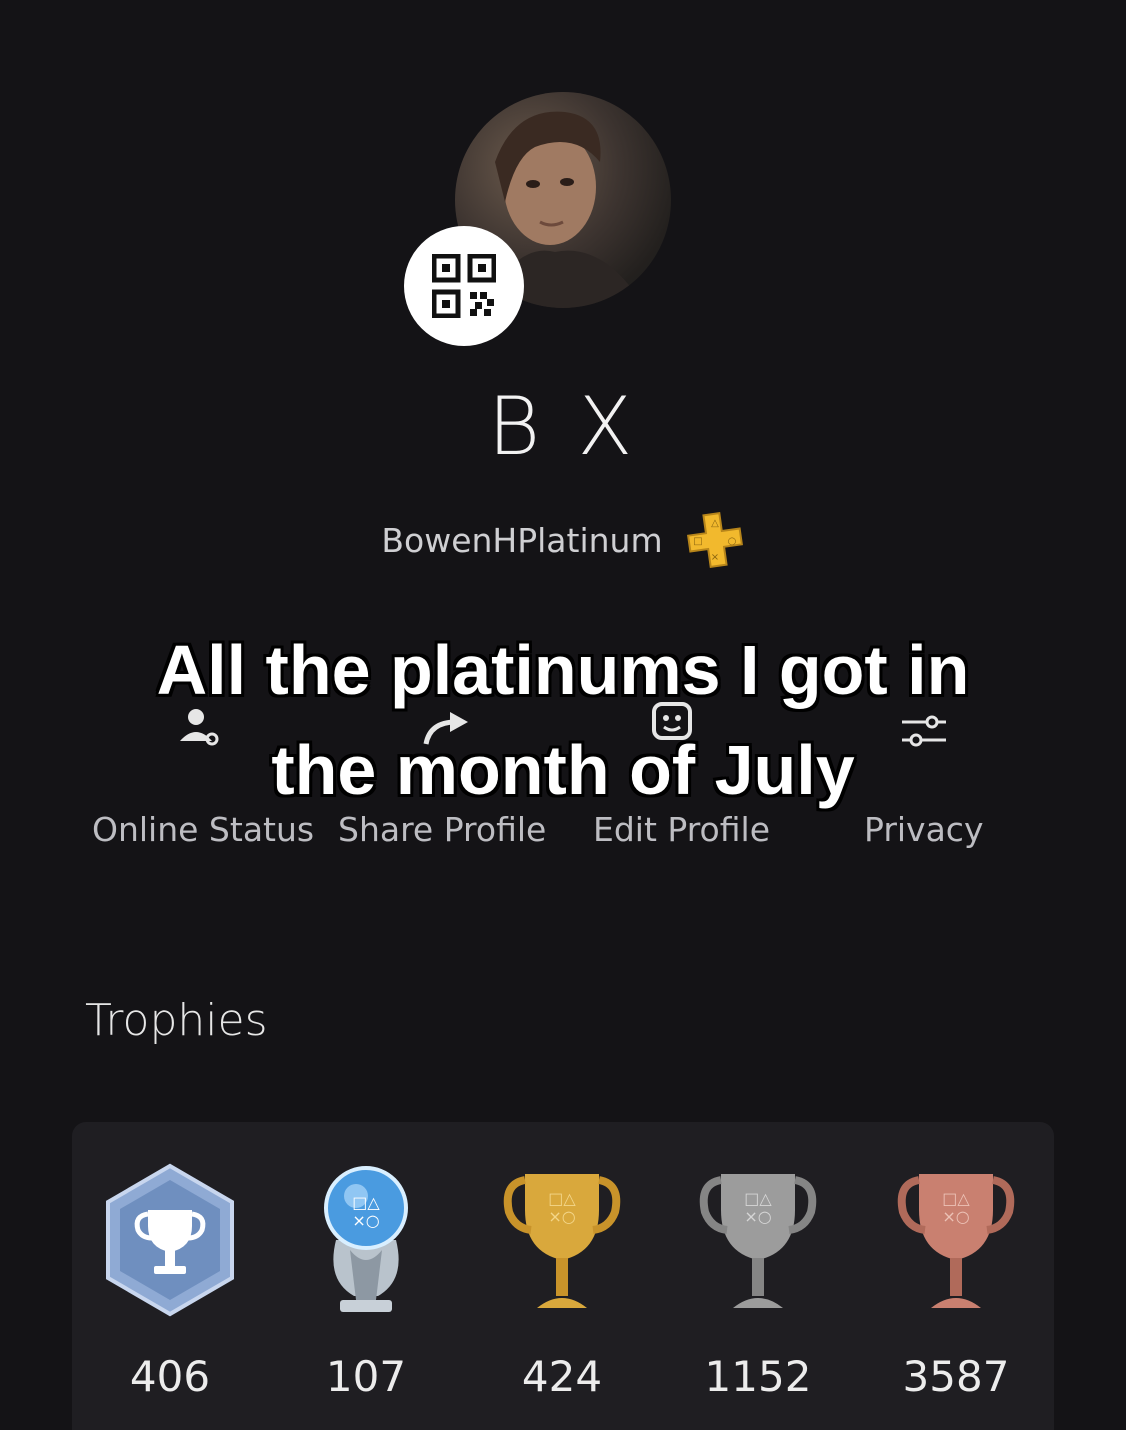  What do you see at coordinates (563, 426) in the screenshot?
I see `display-name: B X` at bounding box center [563, 426].